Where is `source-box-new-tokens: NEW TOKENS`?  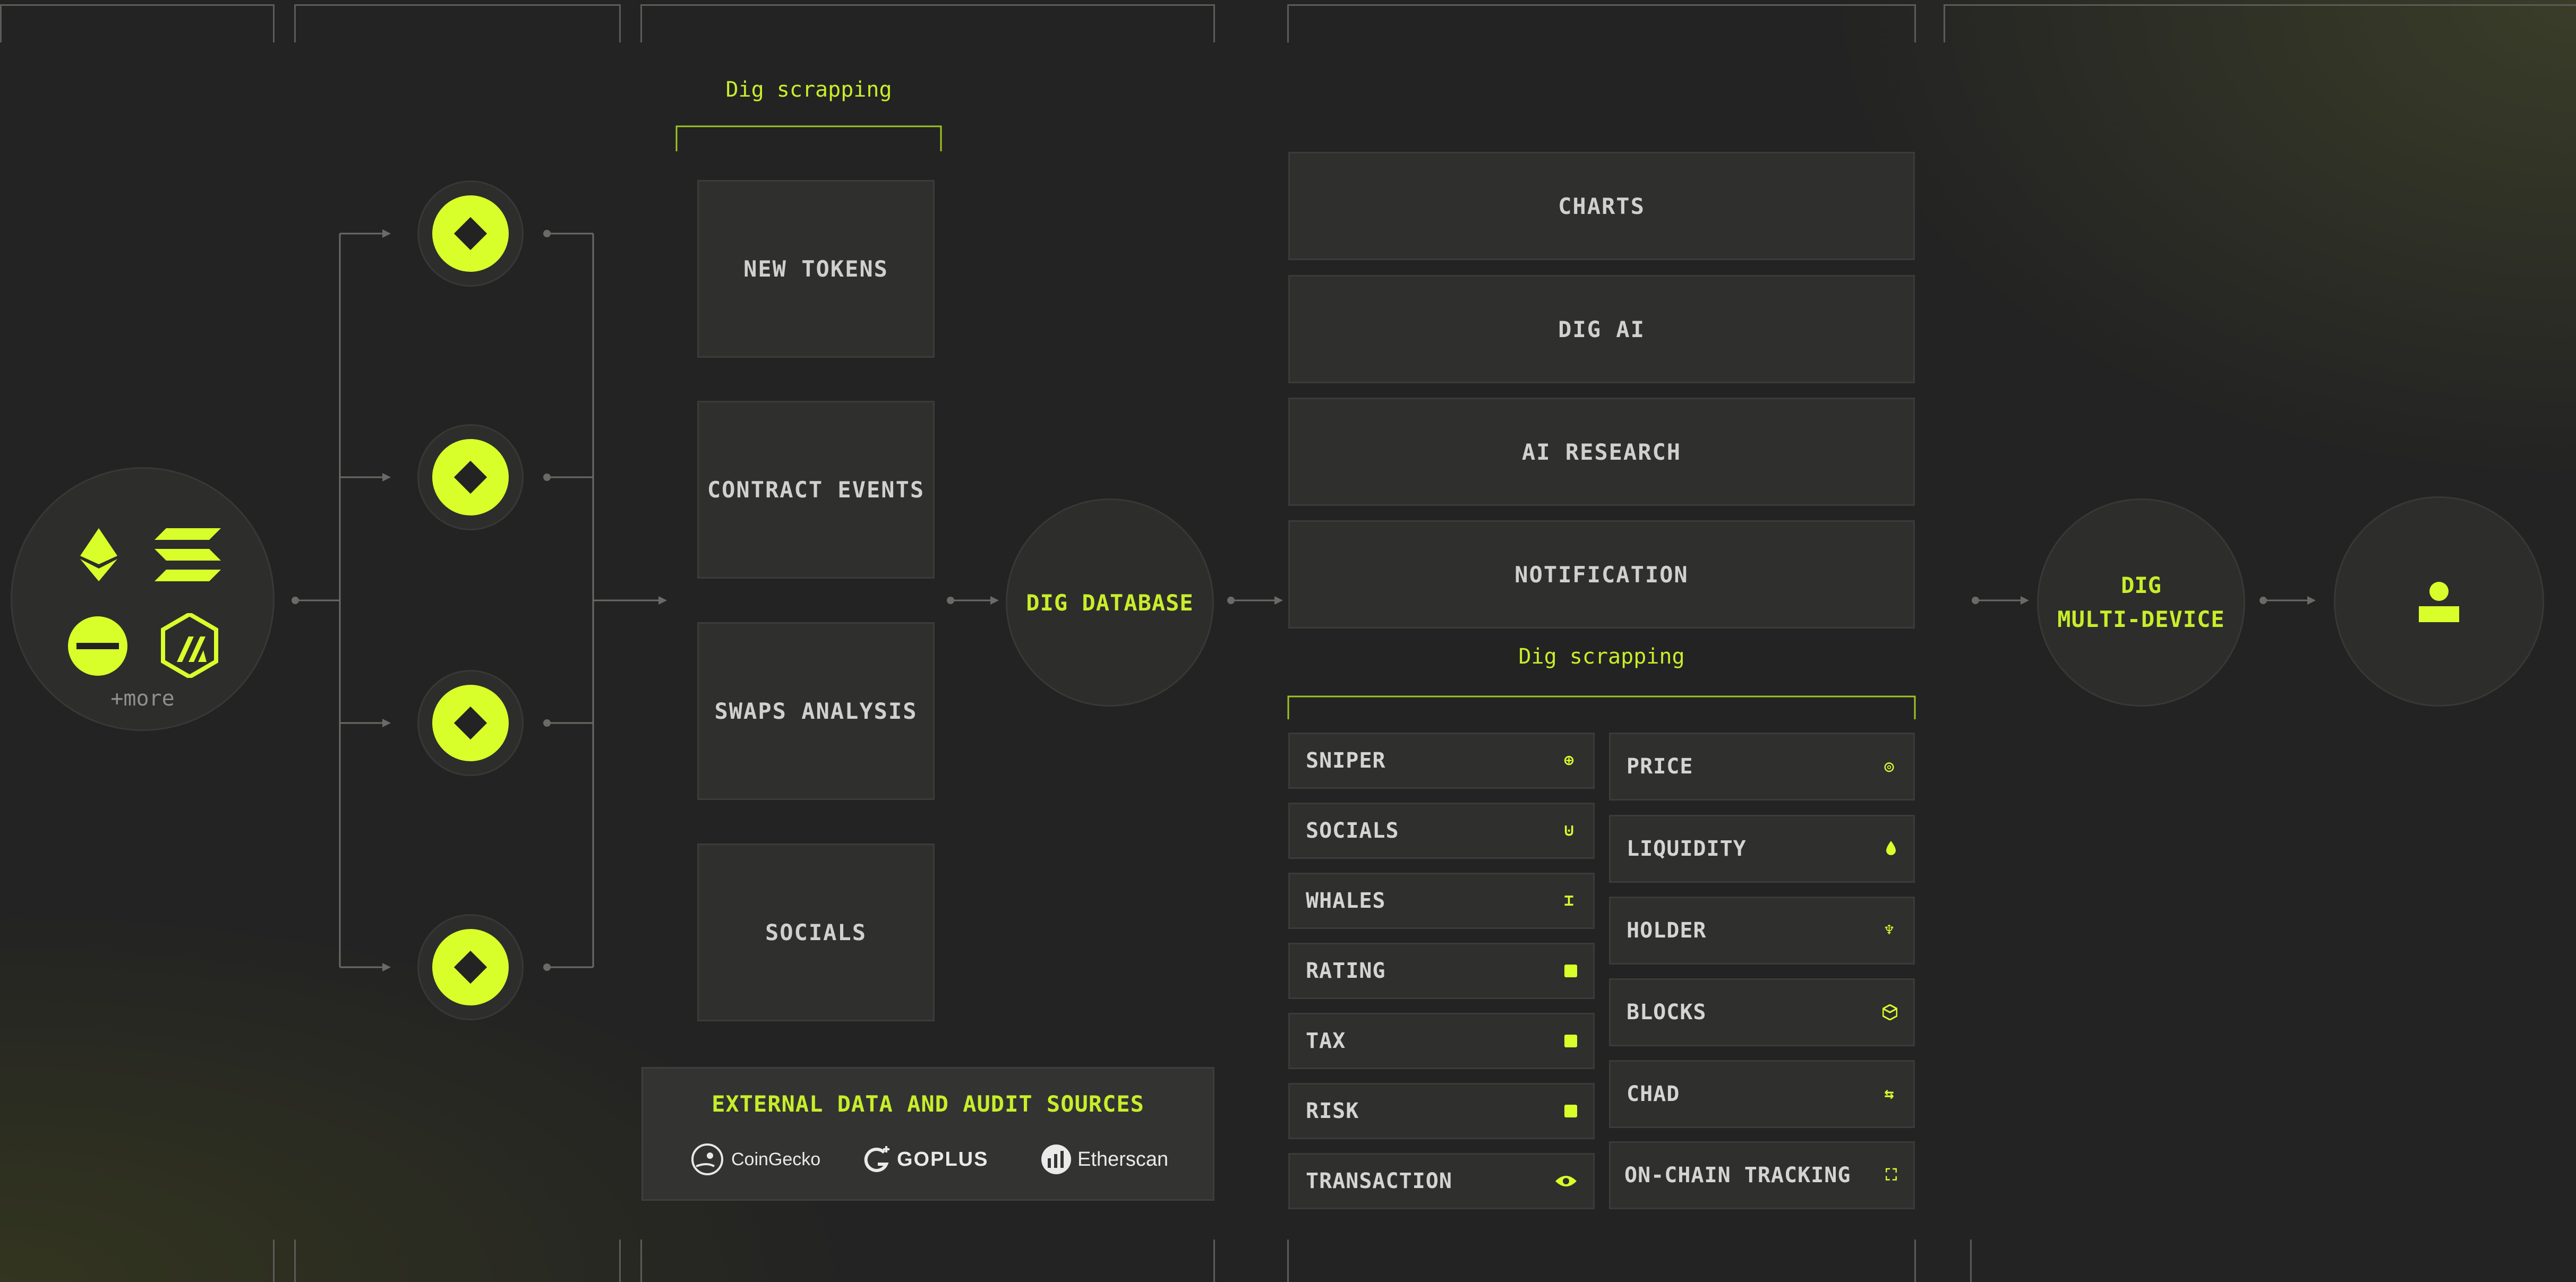
source-box-new-tokens: NEW TOKENS is located at coordinates (816, 269).